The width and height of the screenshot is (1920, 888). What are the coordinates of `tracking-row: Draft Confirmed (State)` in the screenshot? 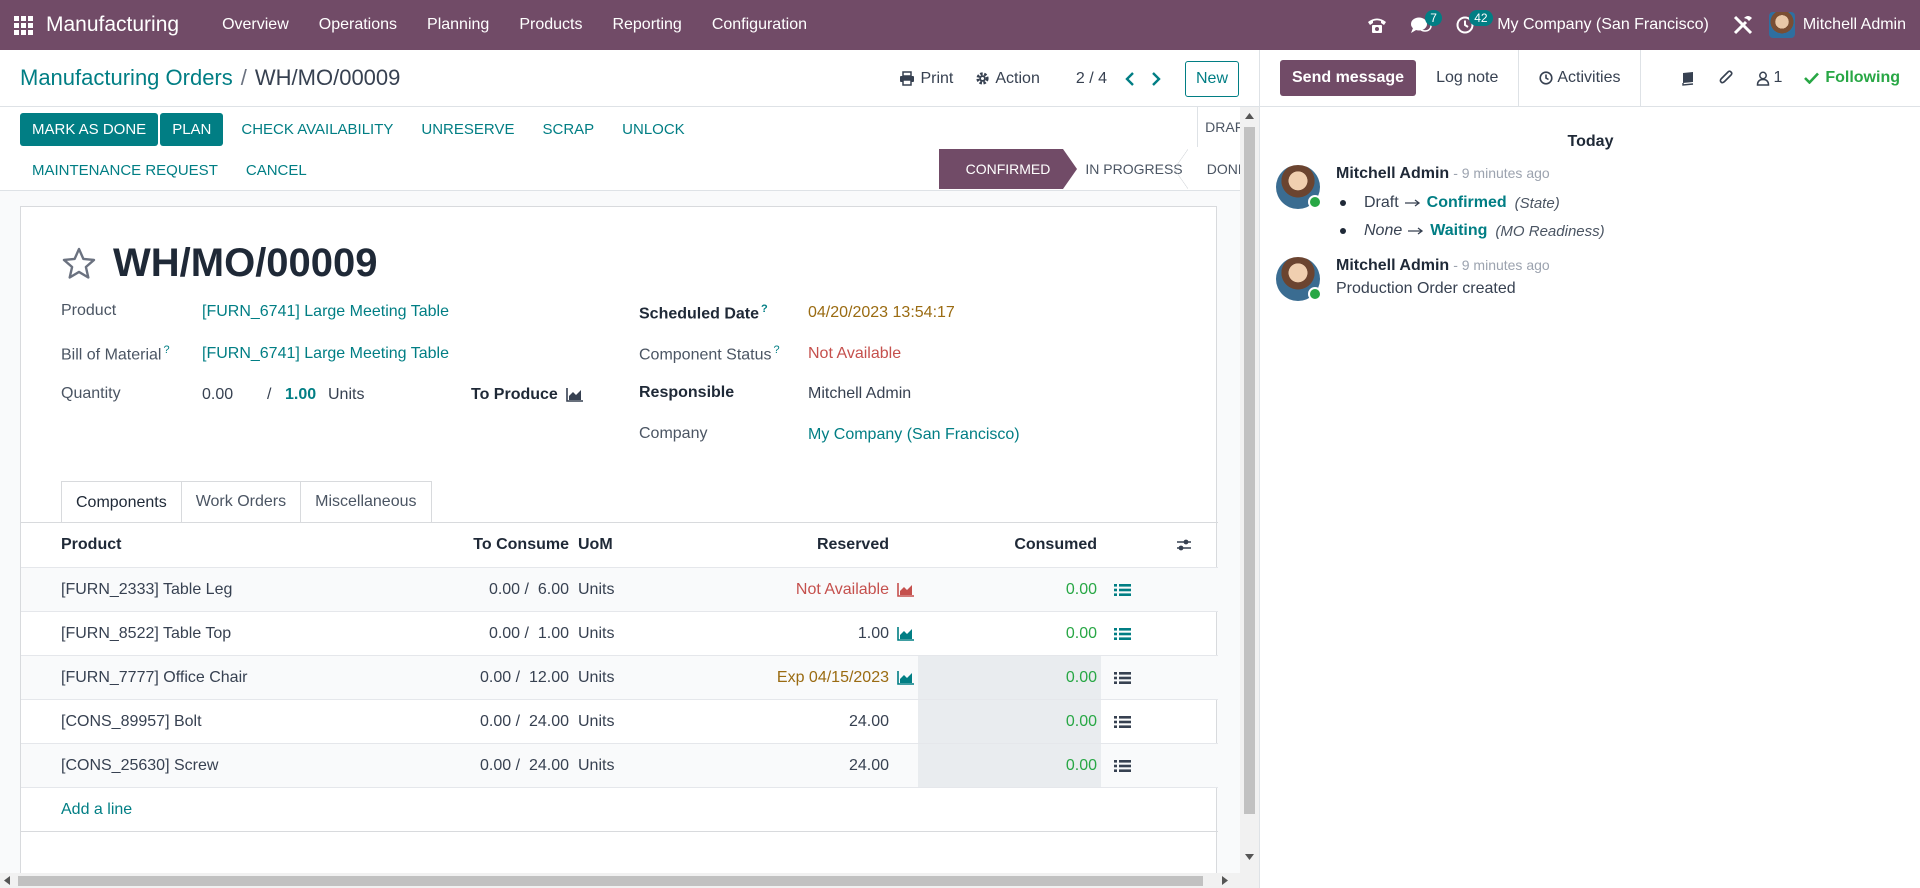 It's located at (1618, 203).